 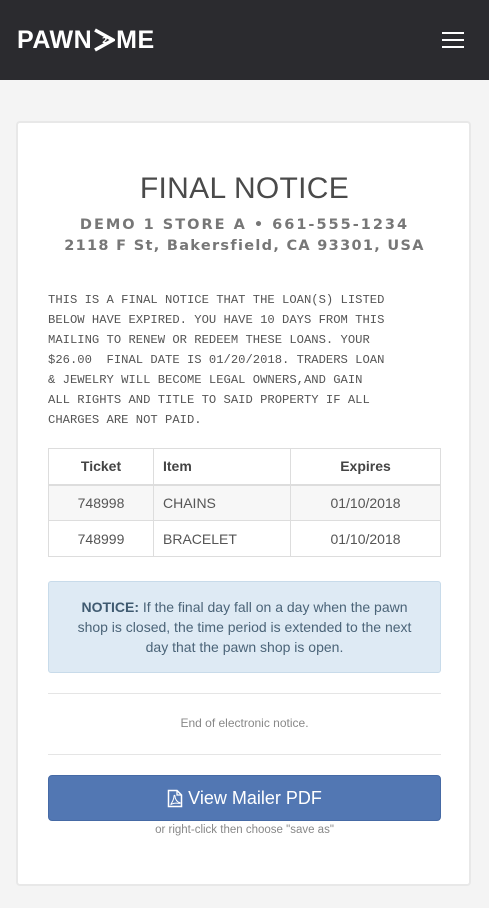 I want to click on store-address: 2118 F St, Bakersfield, CA 93301, USA, so click(x=244, y=246).